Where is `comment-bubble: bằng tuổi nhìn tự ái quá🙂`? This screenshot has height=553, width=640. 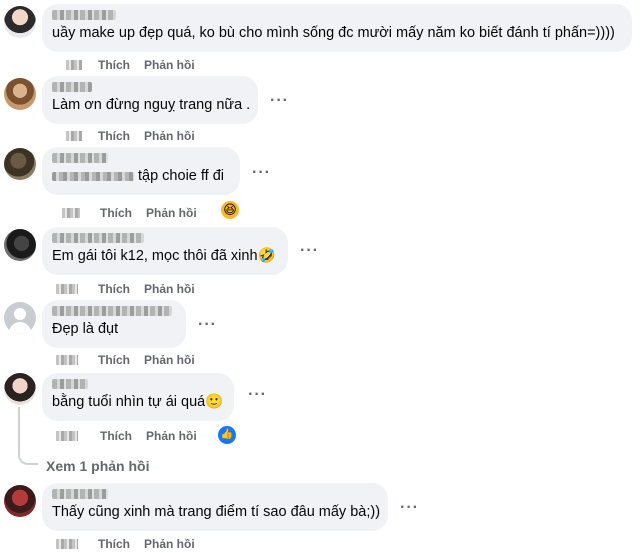 comment-bubble: bằng tuổi nhìn tự ái quá🙂 is located at coordinates (138, 397).